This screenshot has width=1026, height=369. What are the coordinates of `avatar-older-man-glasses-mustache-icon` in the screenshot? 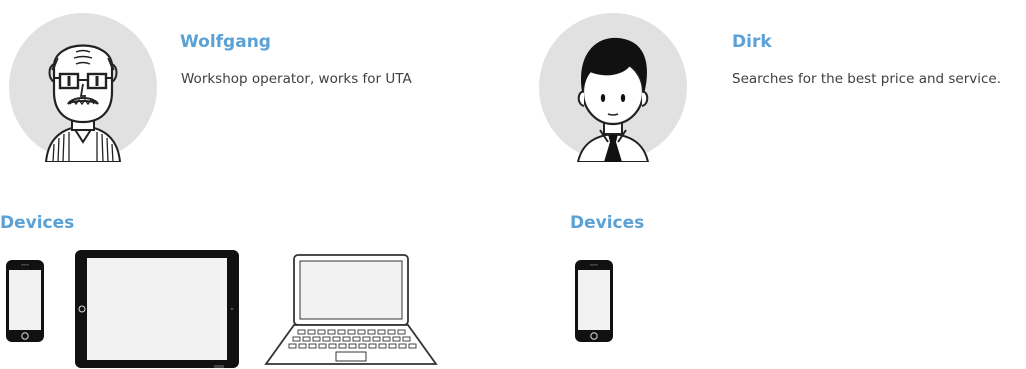 It's located at (83, 87).